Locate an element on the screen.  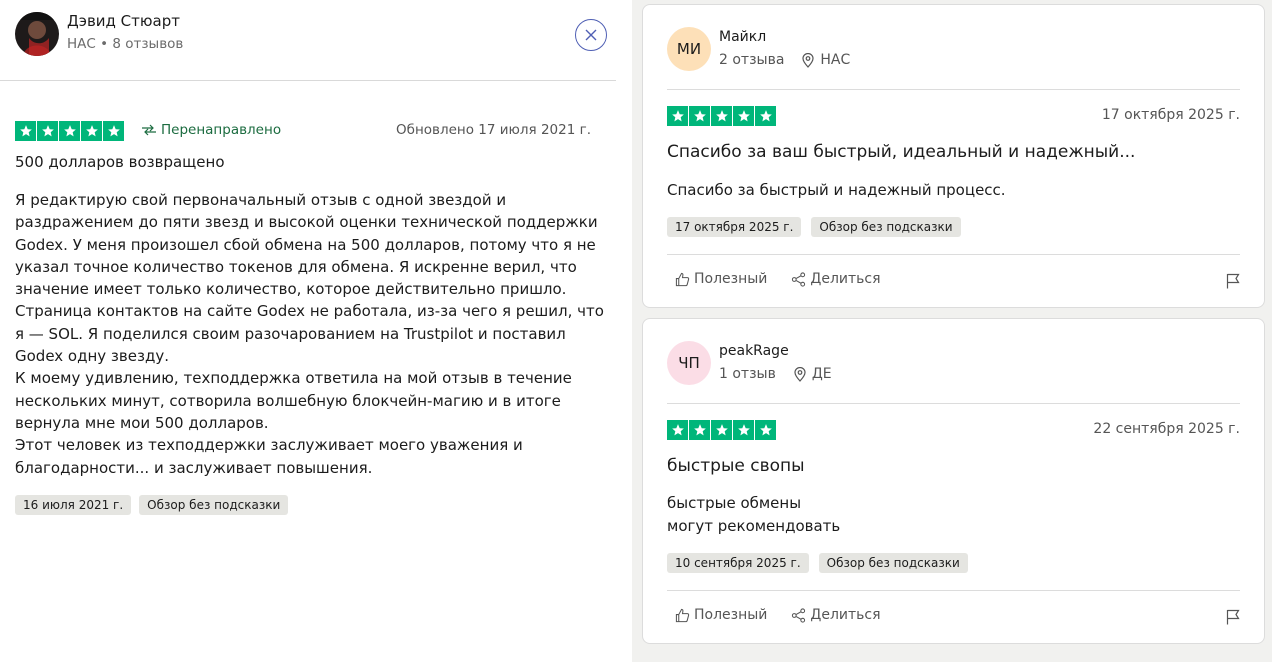
author-avatar is located at coordinates (37, 34).